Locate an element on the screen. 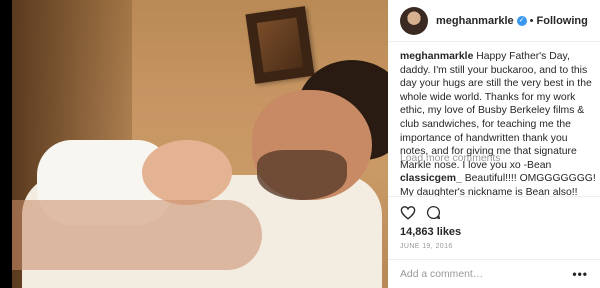 This screenshot has height=288, width=600. more-options-icon: ••• is located at coordinates (580, 274).